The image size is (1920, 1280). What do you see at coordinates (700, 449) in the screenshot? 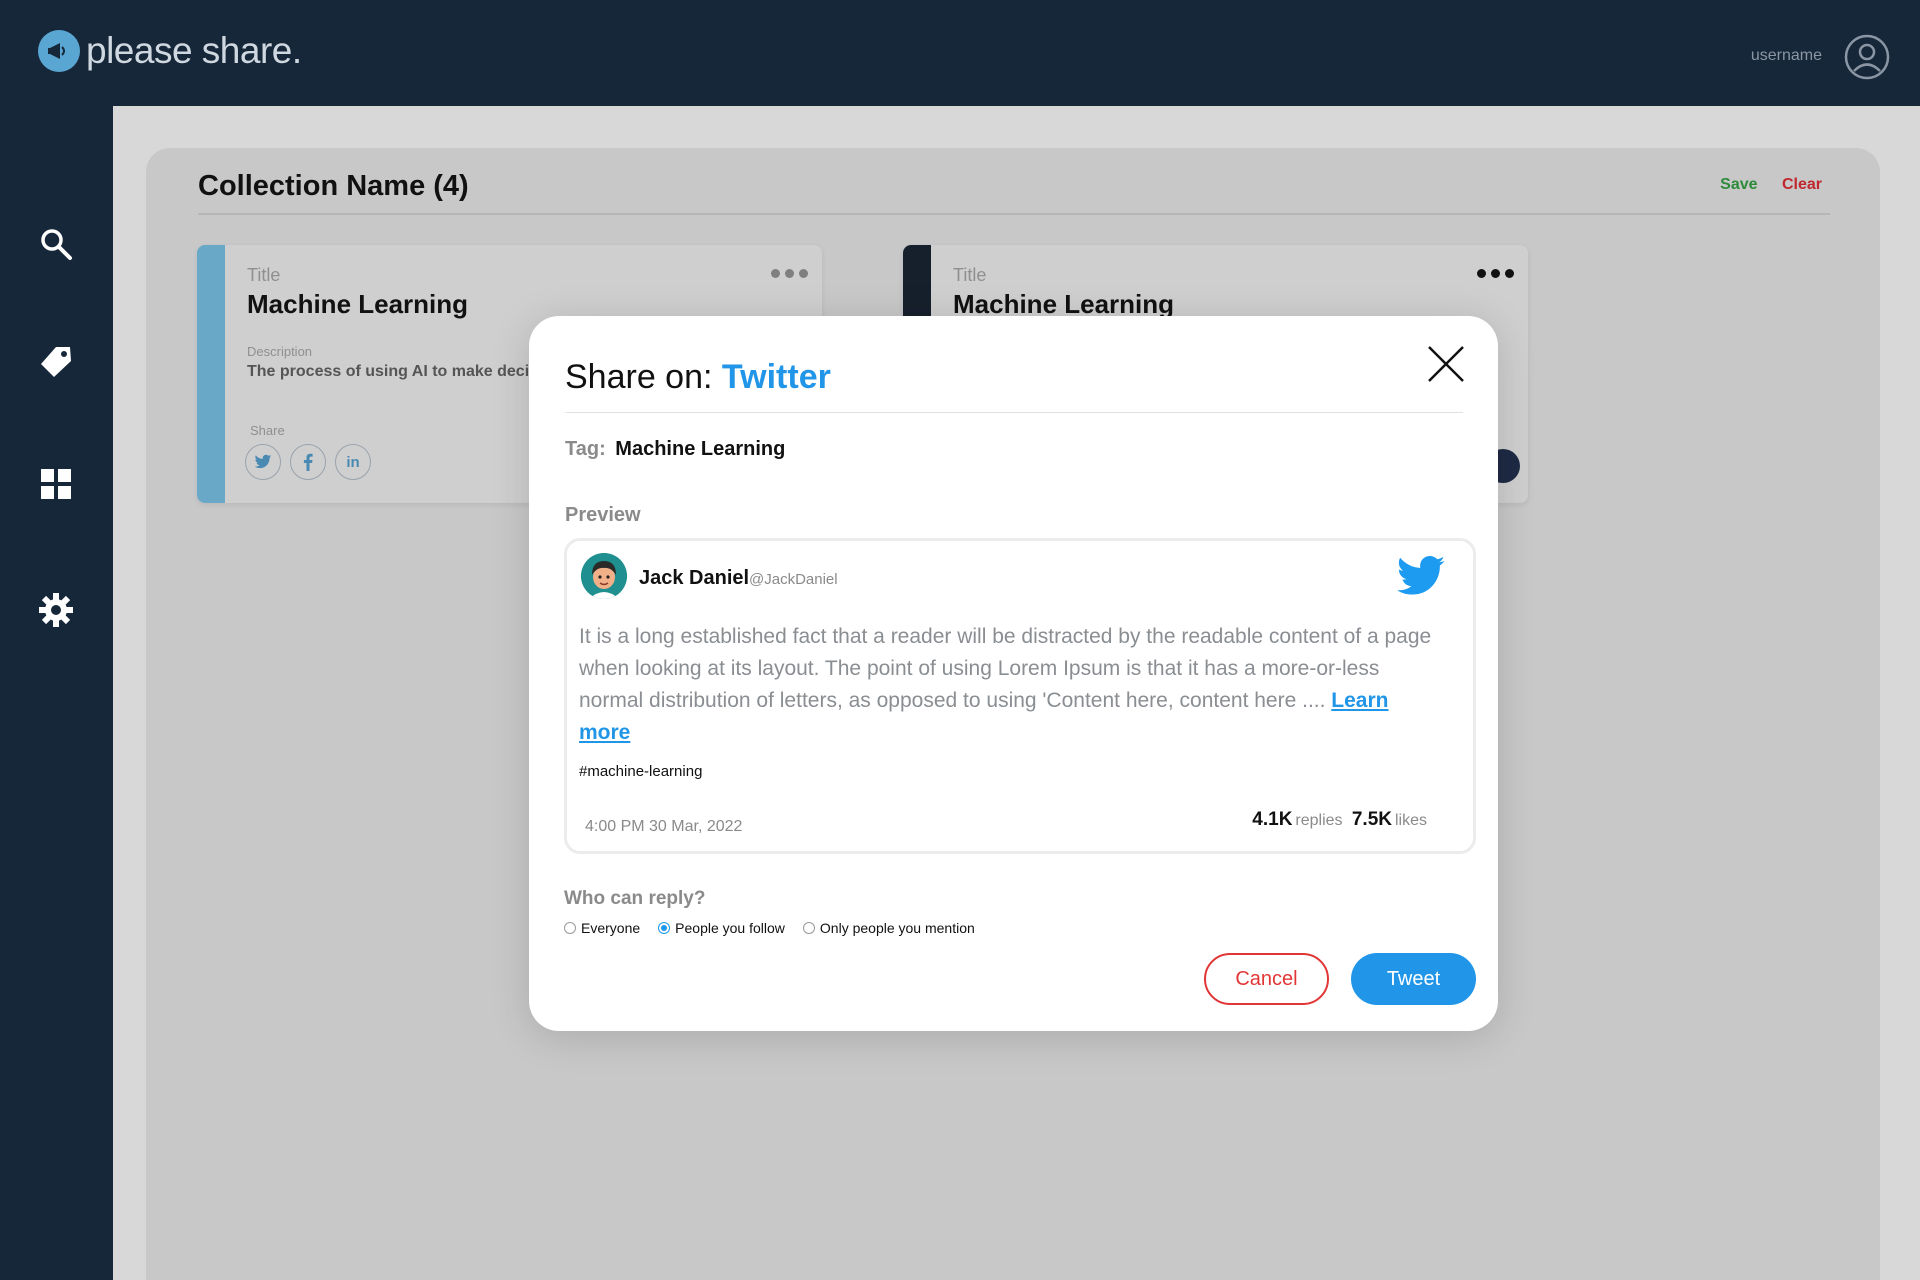
I see `tag-value: Machine Learning` at bounding box center [700, 449].